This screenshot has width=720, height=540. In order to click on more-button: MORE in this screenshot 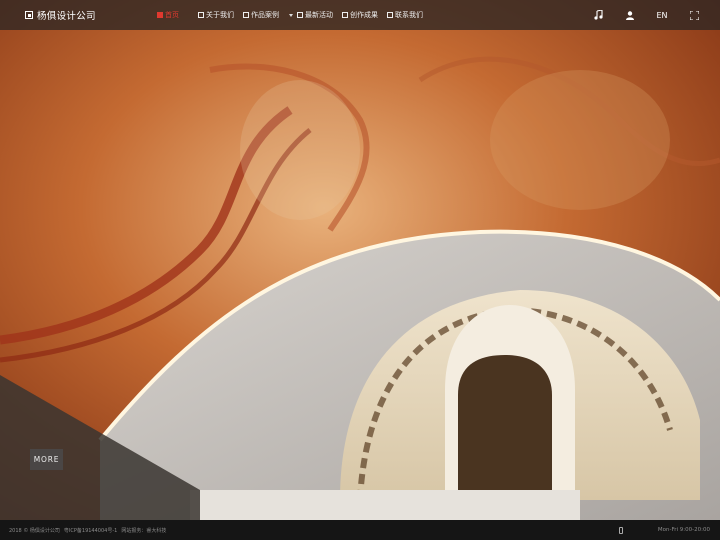, I will do `click(46, 459)`.